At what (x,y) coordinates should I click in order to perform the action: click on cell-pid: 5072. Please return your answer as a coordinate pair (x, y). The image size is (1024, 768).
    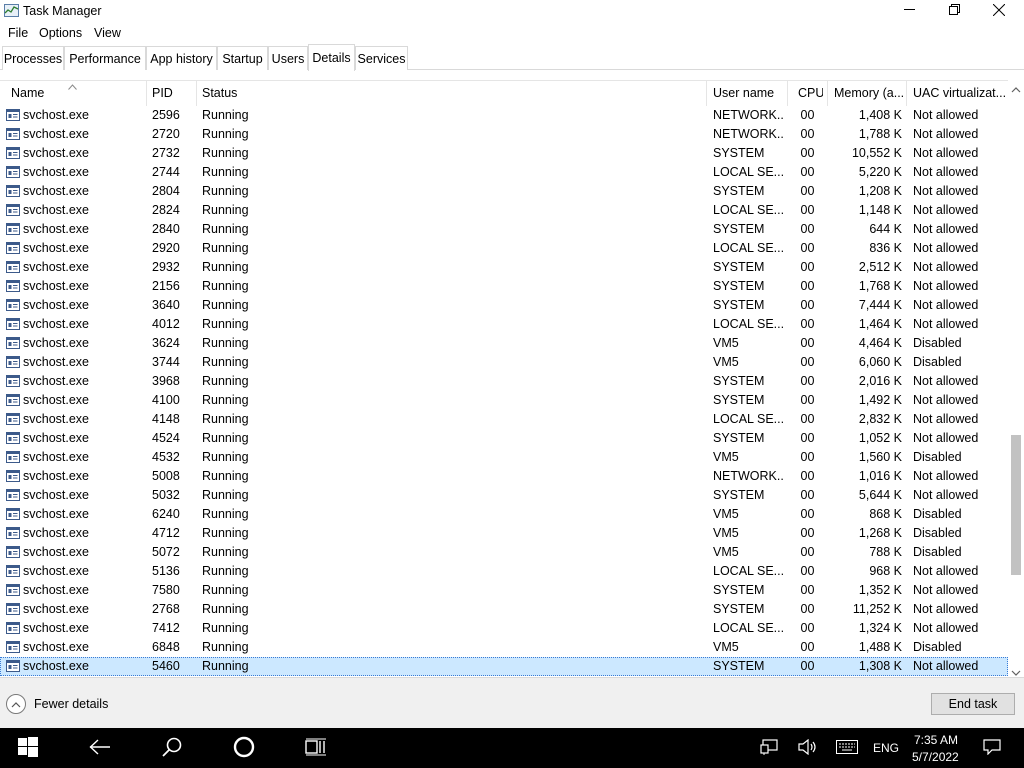
    Looking at the image, I should click on (166, 552).